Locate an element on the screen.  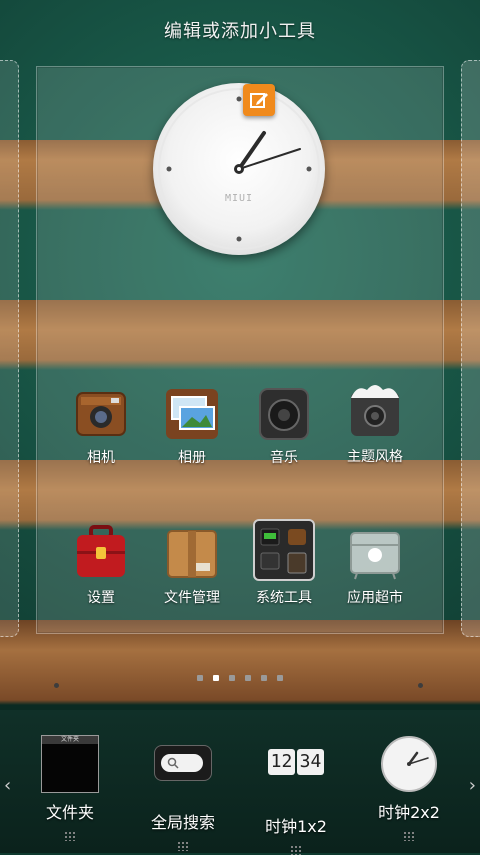
widget-label: 时钟1x2 is located at coordinates (296, 826).